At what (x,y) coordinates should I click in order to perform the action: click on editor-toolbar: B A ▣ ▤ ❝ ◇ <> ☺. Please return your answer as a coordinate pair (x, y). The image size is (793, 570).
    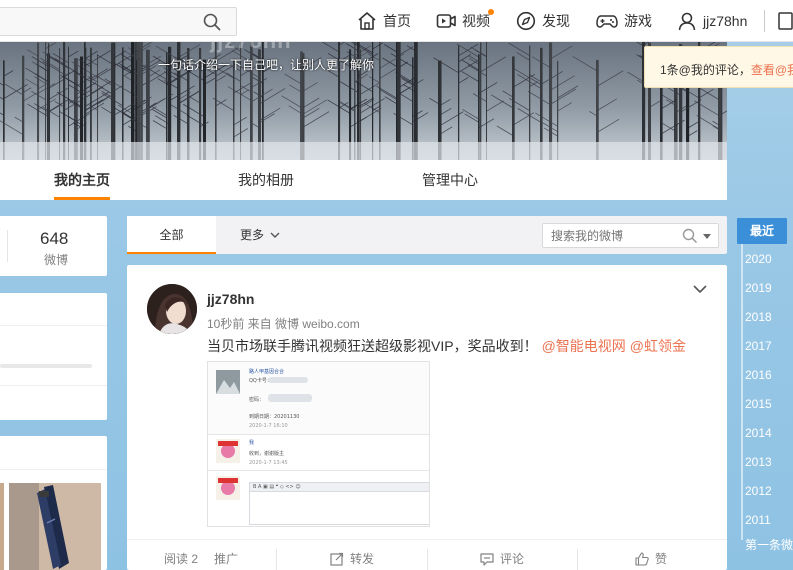
    Looking at the image, I should click on (339, 487).